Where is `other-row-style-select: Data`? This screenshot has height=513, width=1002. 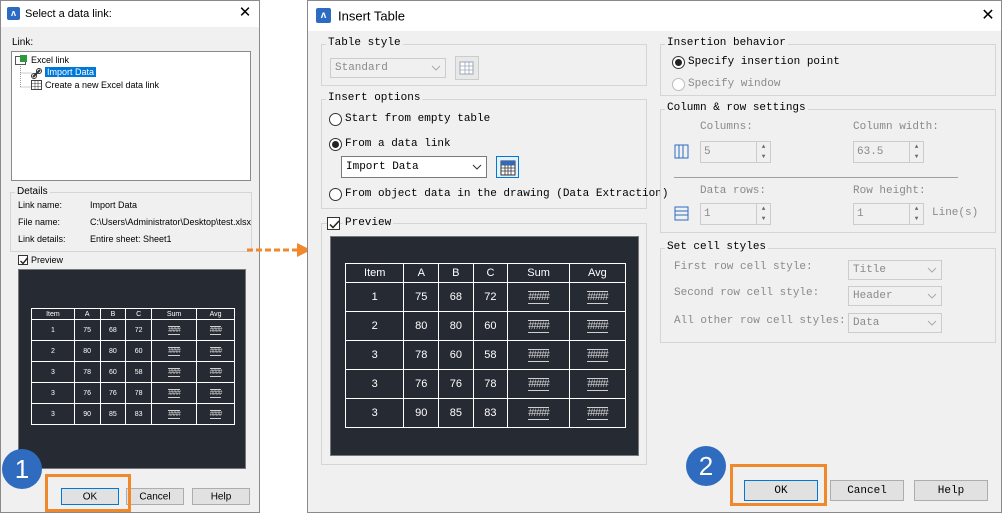 other-row-style-select: Data is located at coordinates (895, 323).